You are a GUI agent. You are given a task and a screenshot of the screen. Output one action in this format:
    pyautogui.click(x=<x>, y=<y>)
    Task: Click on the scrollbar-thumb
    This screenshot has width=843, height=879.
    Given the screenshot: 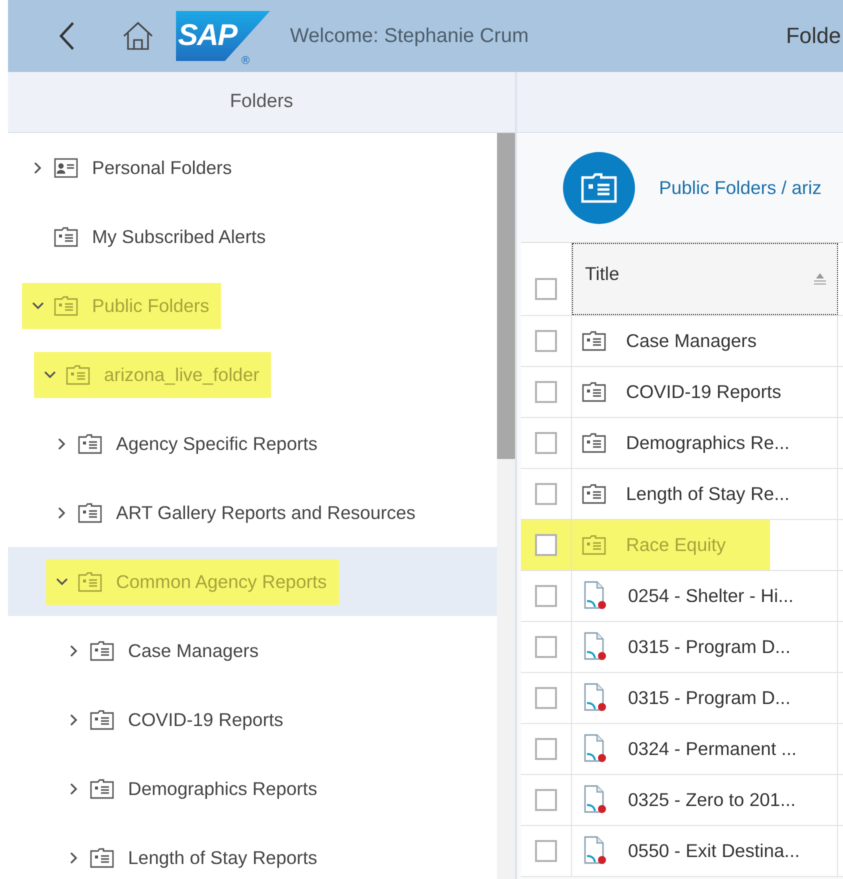 What is the action you would take?
    pyautogui.click(x=506, y=296)
    